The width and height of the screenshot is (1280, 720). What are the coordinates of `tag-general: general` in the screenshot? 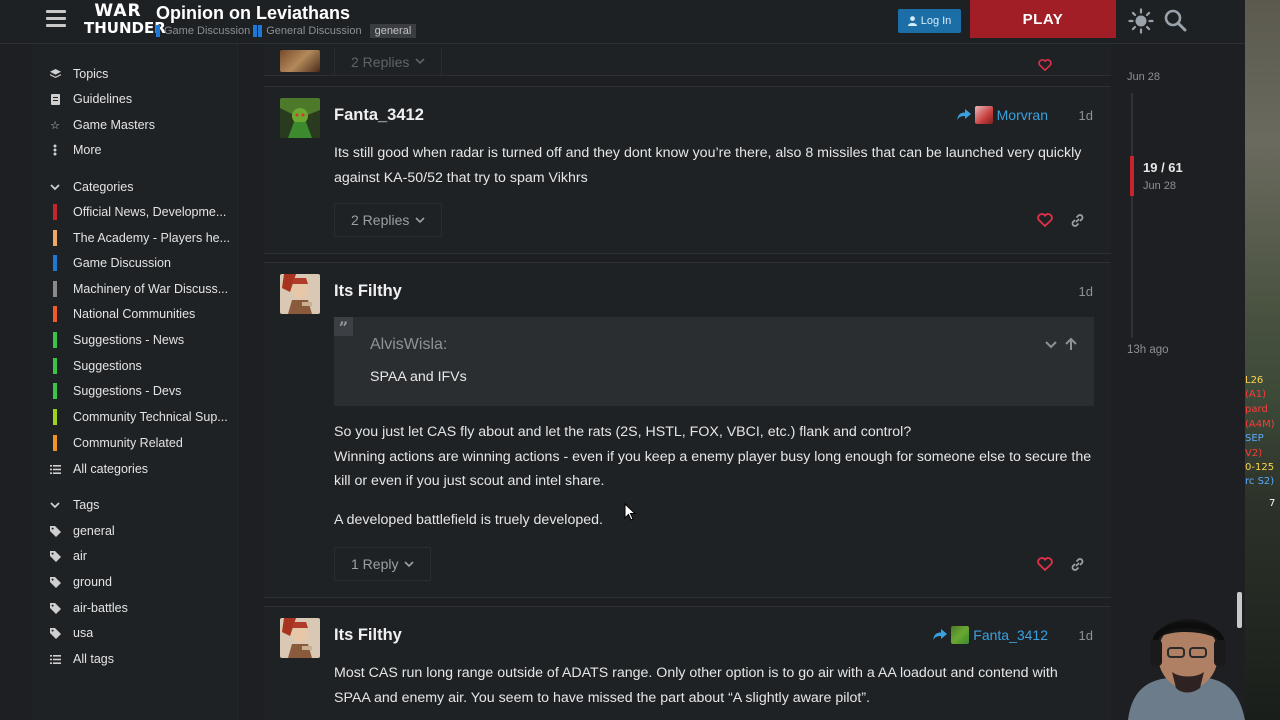 It's located at (393, 31).